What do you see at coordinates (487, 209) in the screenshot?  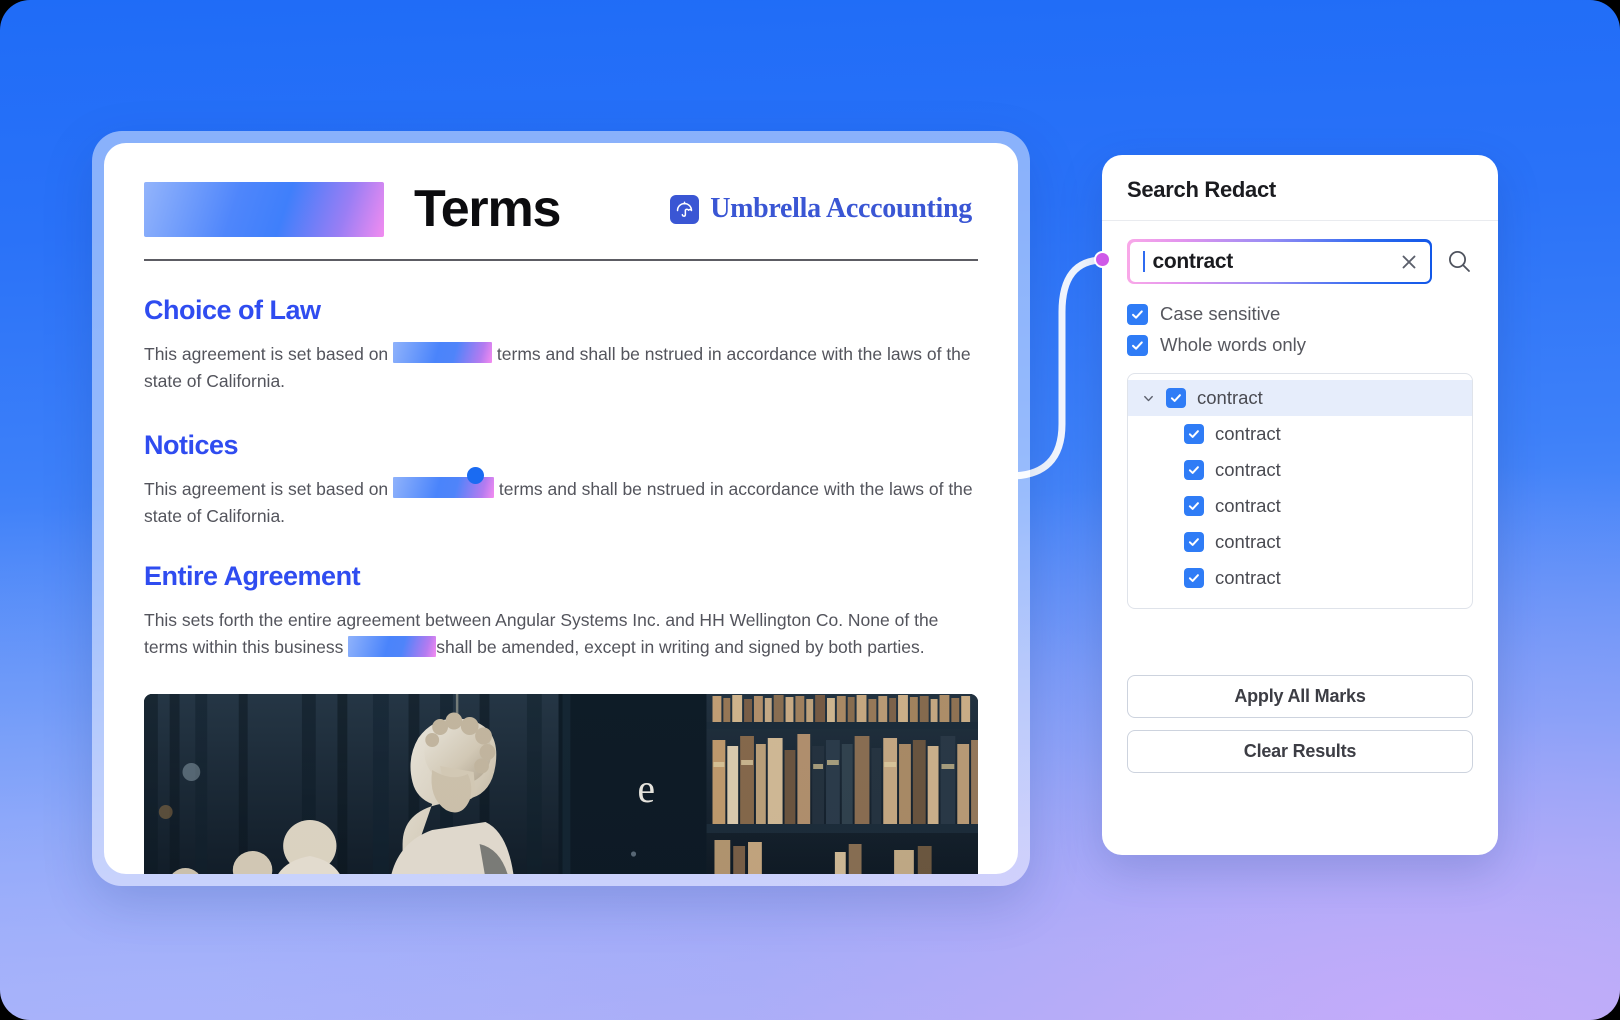 I see `page-title: Terms` at bounding box center [487, 209].